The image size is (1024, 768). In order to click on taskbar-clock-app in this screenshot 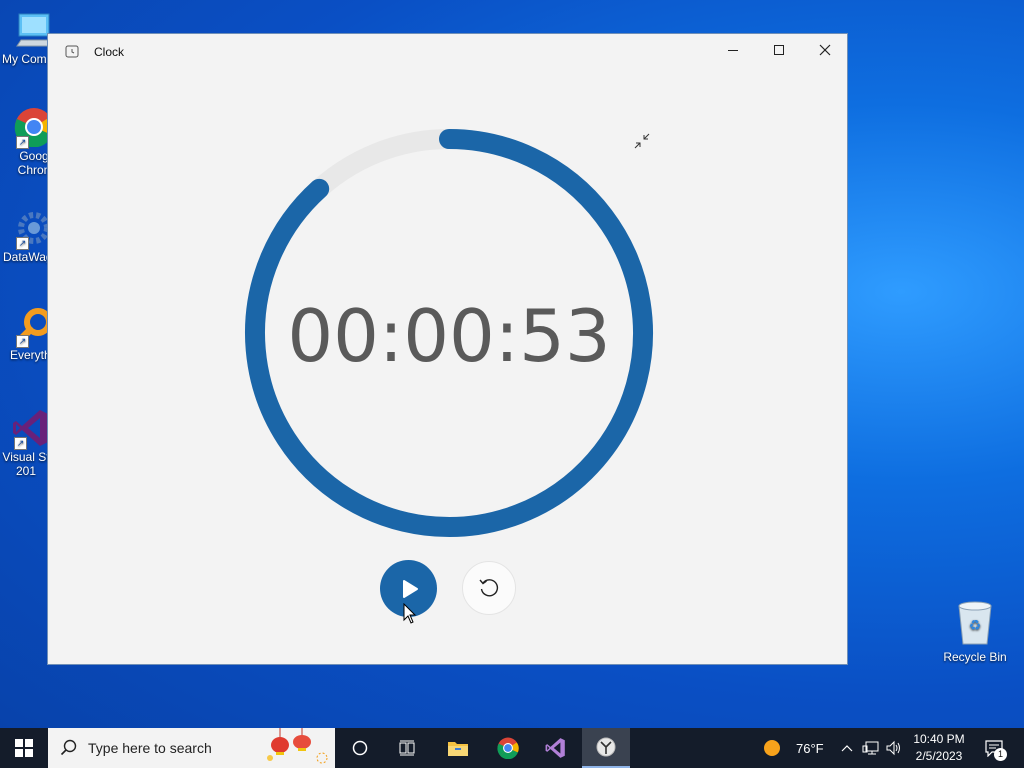, I will do `click(606, 748)`.